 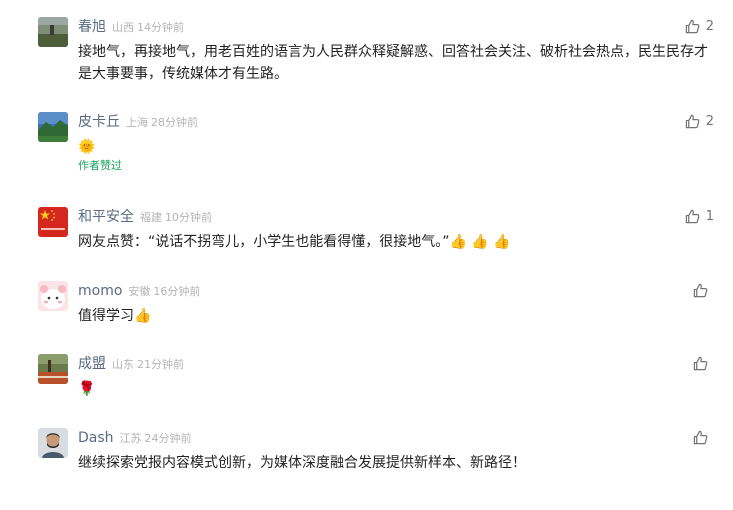 I want to click on user-region: 安徽, so click(x=139, y=291).